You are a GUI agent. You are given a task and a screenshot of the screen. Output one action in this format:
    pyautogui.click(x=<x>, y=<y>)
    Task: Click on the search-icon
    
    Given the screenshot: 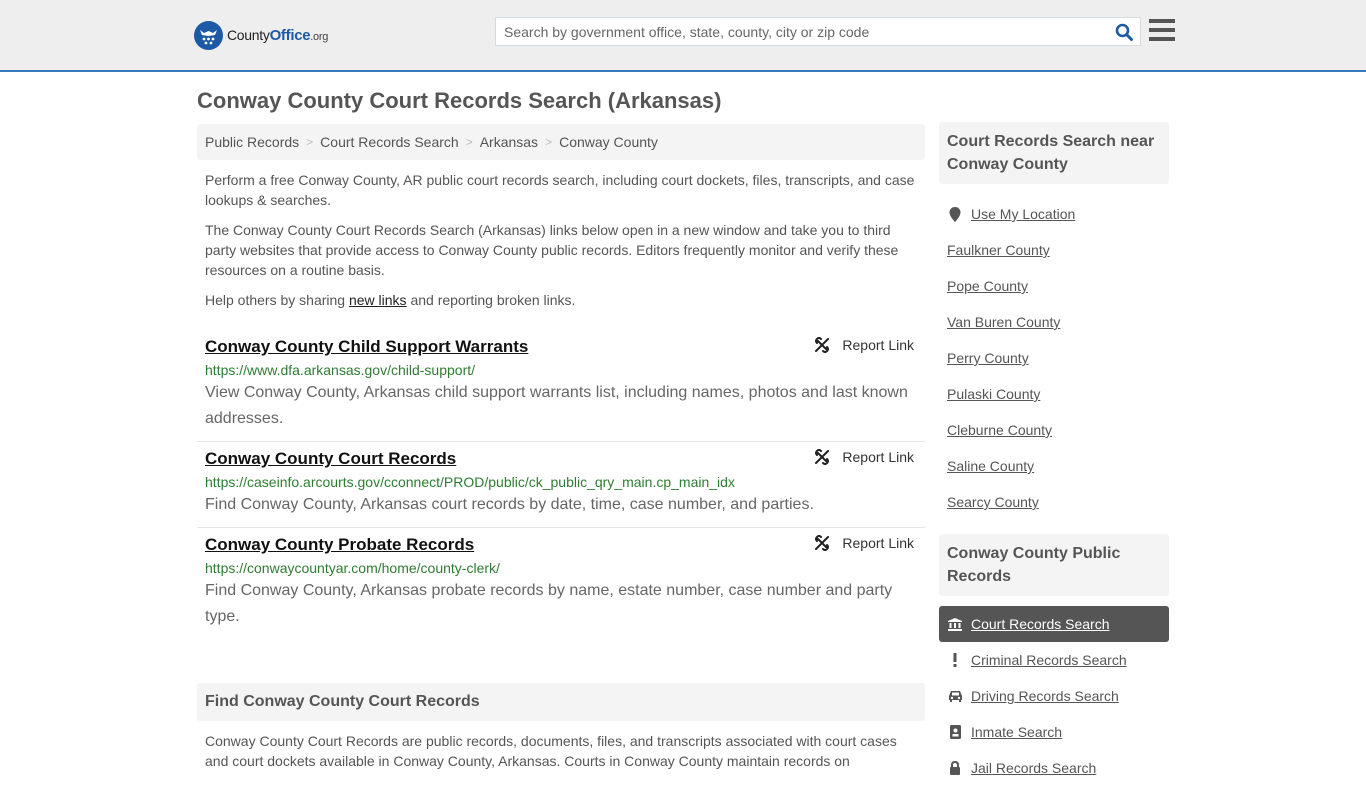 What is the action you would take?
    pyautogui.click(x=1124, y=32)
    